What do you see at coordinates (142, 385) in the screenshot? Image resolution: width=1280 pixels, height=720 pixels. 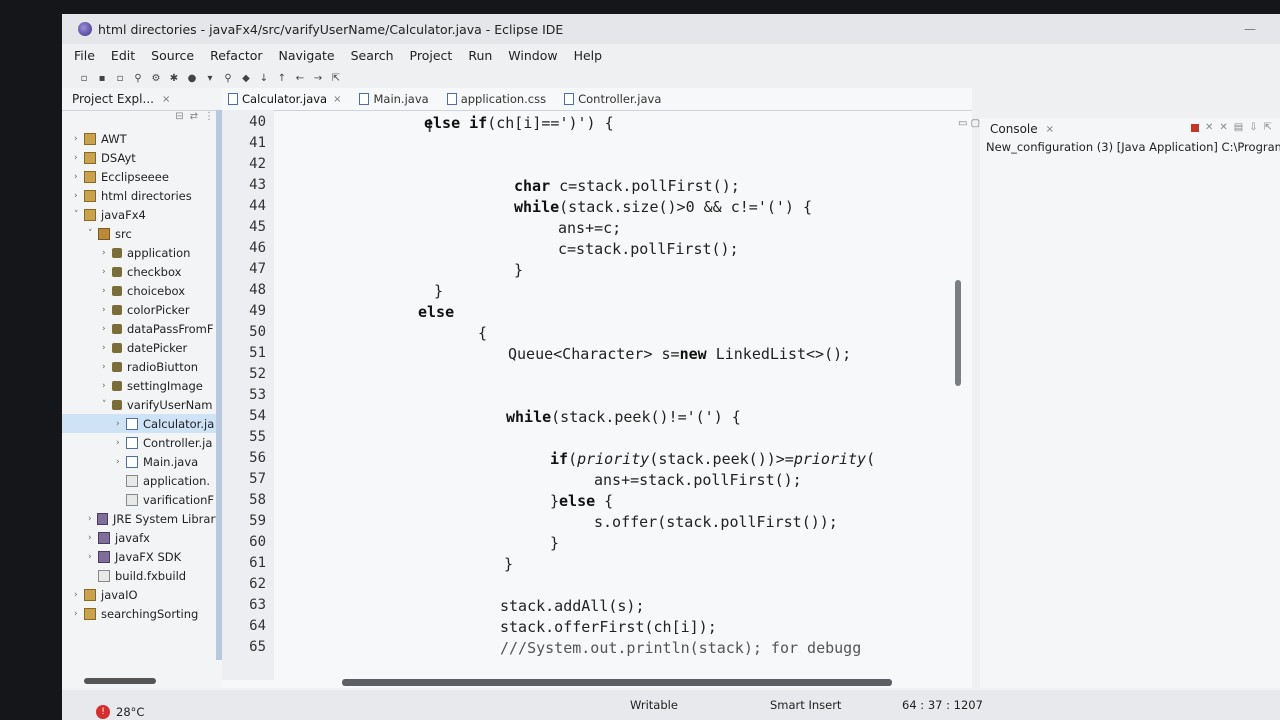 I see `tree-item: › settingImage` at bounding box center [142, 385].